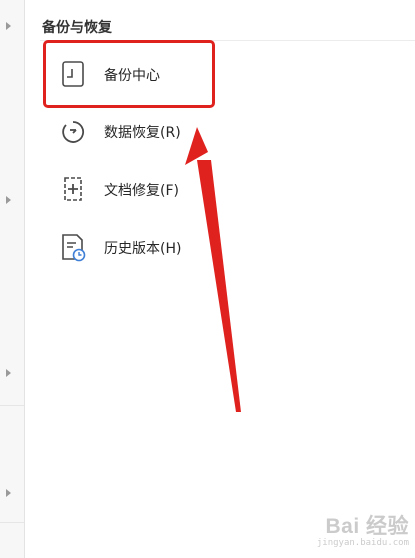  I want to click on annotation-arrow, so click(213, 269).